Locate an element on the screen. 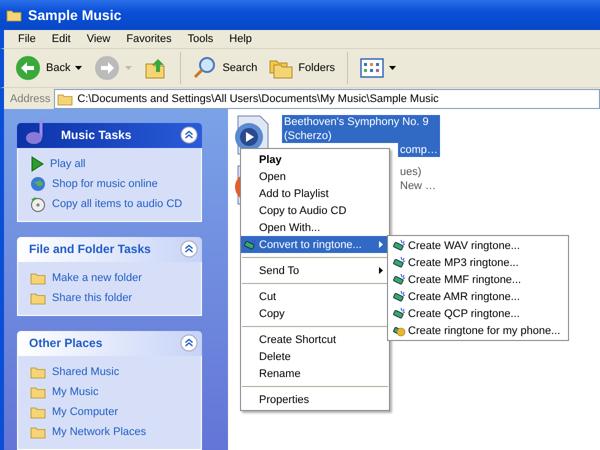 This screenshot has height=450, width=600. search-icon is located at coordinates (205, 68).